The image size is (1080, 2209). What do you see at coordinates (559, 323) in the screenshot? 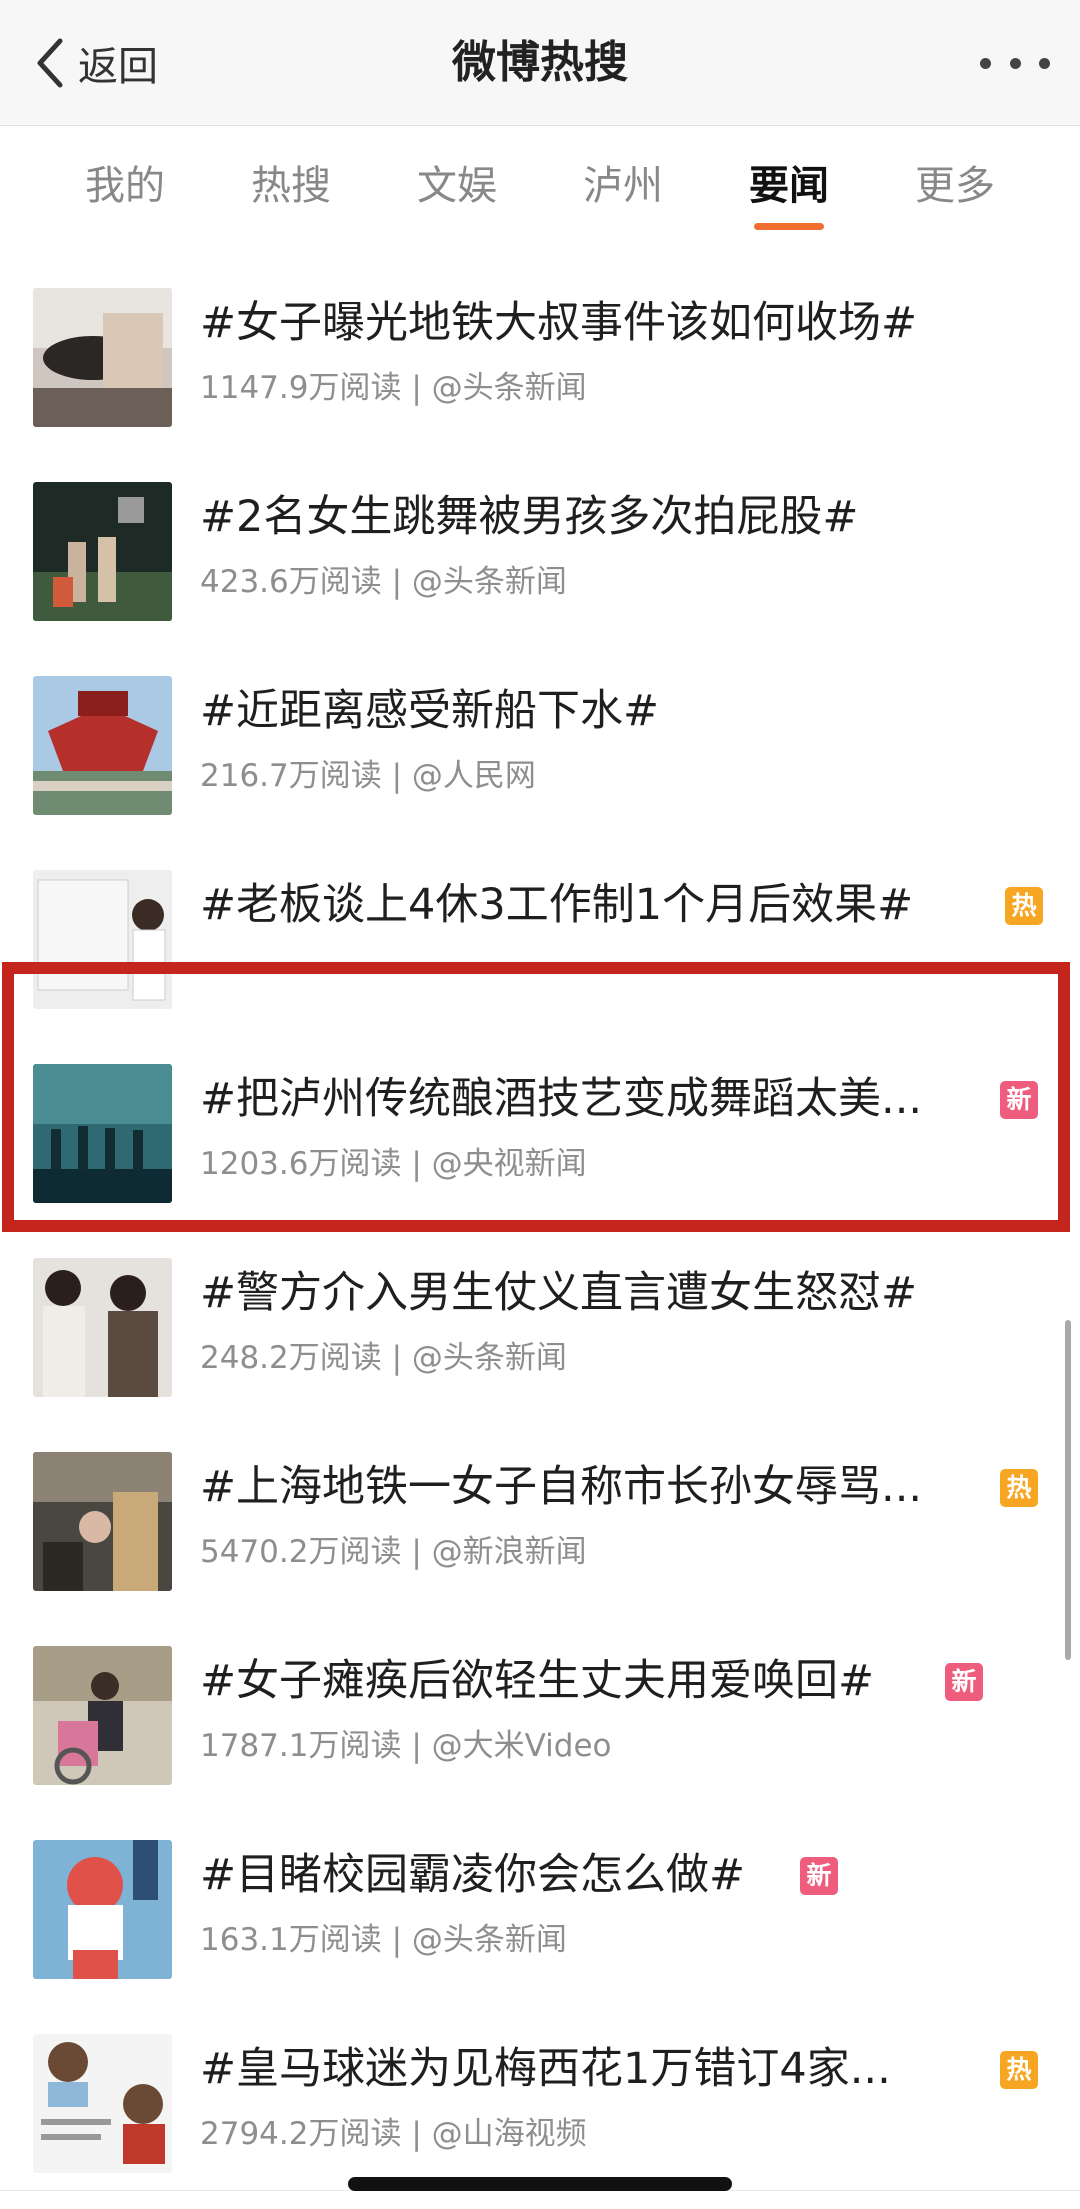
I see `trend-title: #女子曝光地铁大叔事件该如何收场#` at bounding box center [559, 323].